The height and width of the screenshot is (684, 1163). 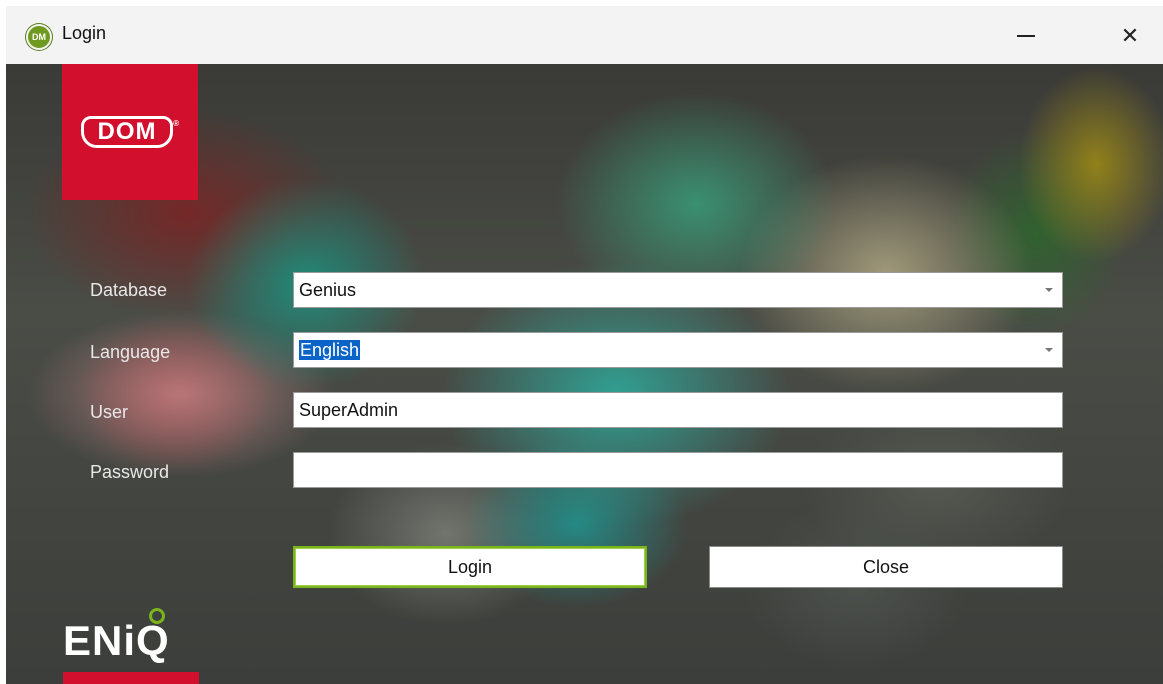 What do you see at coordinates (678, 350) in the screenshot?
I see `language-select: English` at bounding box center [678, 350].